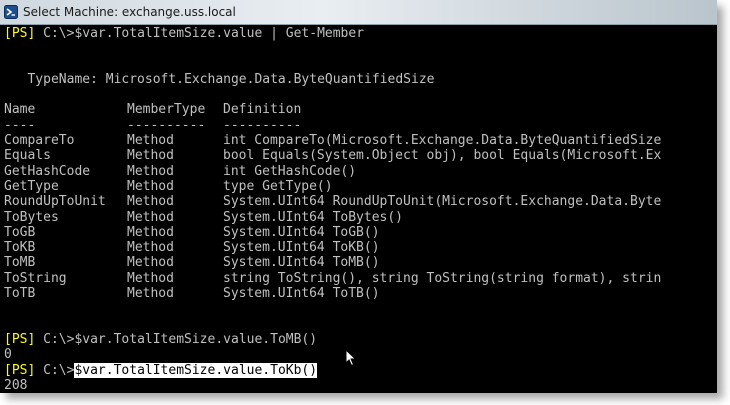 This screenshot has width=730, height=405. What do you see at coordinates (20, 232) in the screenshot?
I see `member-name: ToGB` at bounding box center [20, 232].